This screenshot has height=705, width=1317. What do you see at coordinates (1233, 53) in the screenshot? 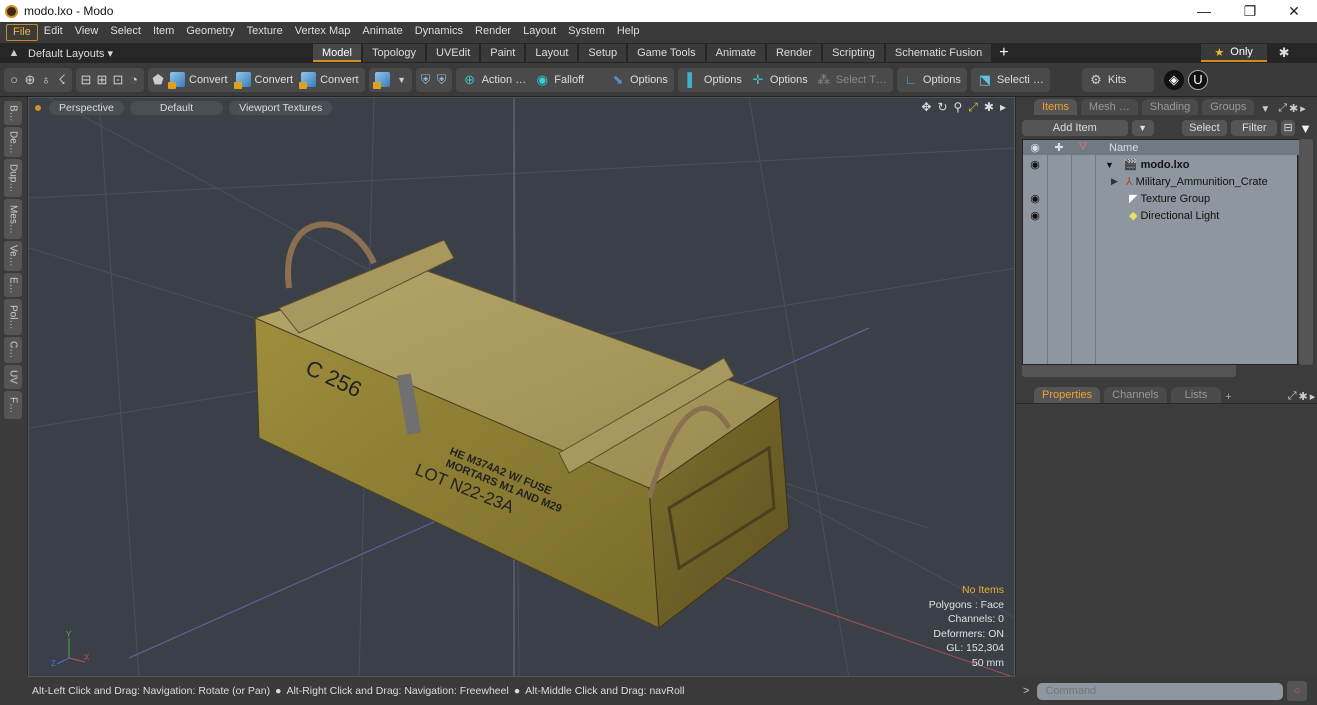
I see `only-toggle: ★ Only` at bounding box center [1233, 53].